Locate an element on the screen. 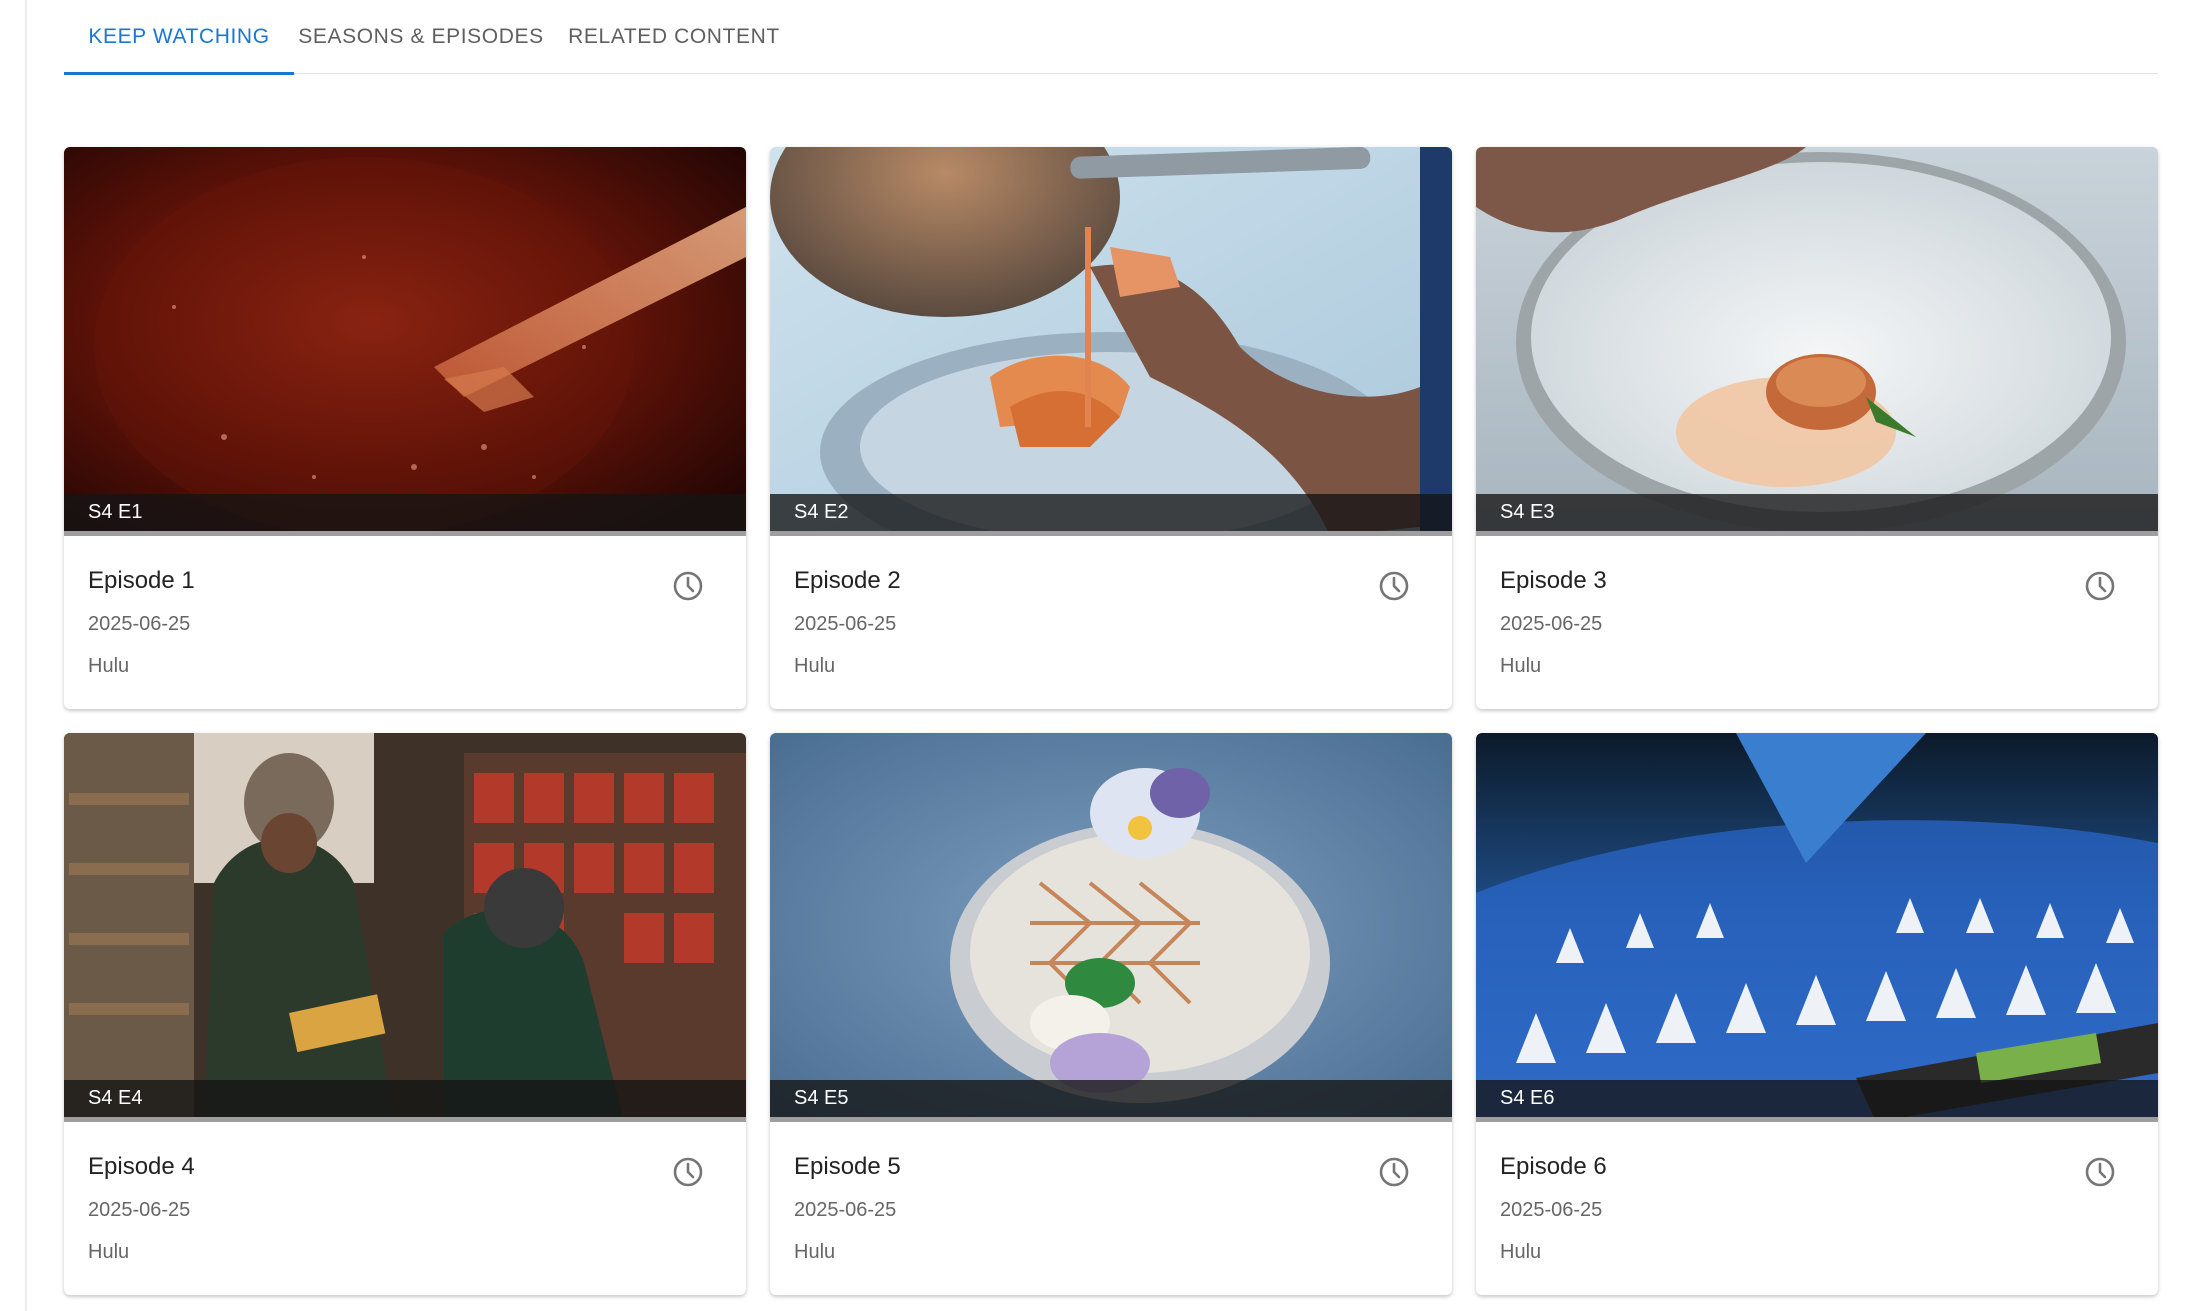 The image size is (2185, 1311). thumbnail-image-meringue-piping is located at coordinates (1817, 927).